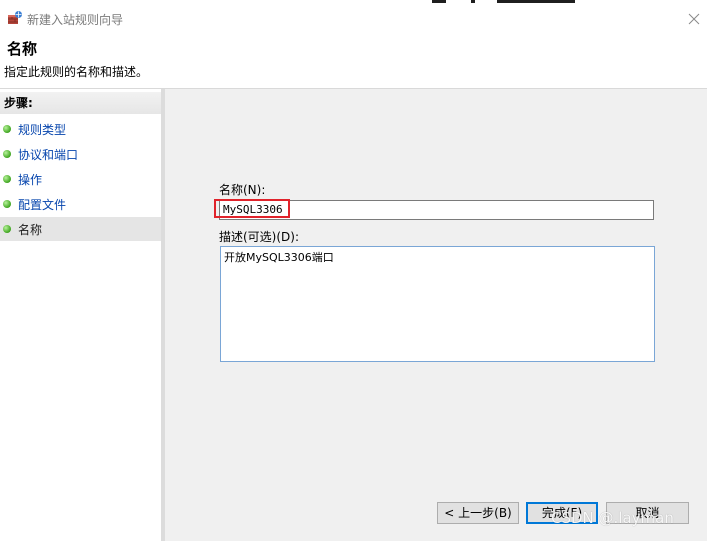 This screenshot has height=541, width=707. What do you see at coordinates (242, 190) in the screenshot?
I see `name-label: 名称(N):` at bounding box center [242, 190].